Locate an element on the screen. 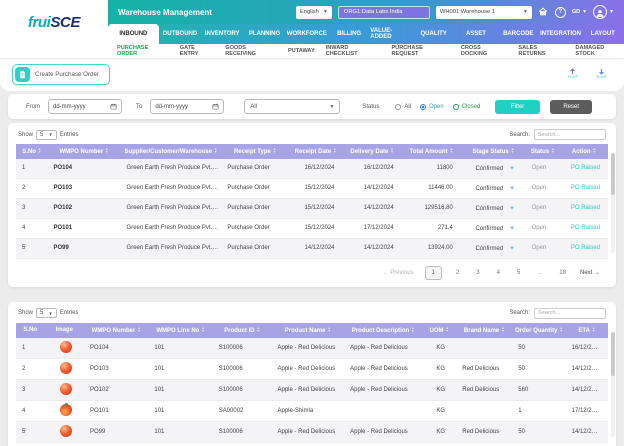  column-header: ETA ▲ ▼ is located at coordinates (586, 330).